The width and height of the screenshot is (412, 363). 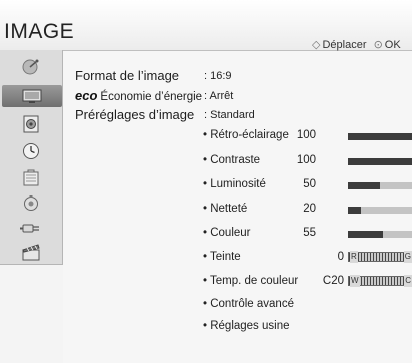 I want to click on sharpness-value: 20, so click(x=309, y=209).